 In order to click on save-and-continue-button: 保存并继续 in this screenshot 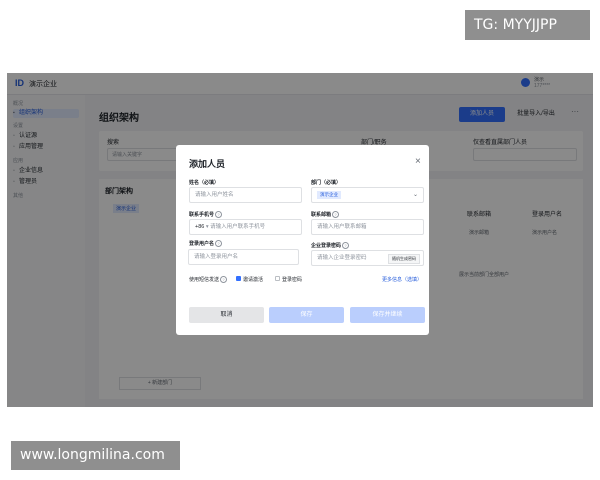, I will do `click(387, 315)`.